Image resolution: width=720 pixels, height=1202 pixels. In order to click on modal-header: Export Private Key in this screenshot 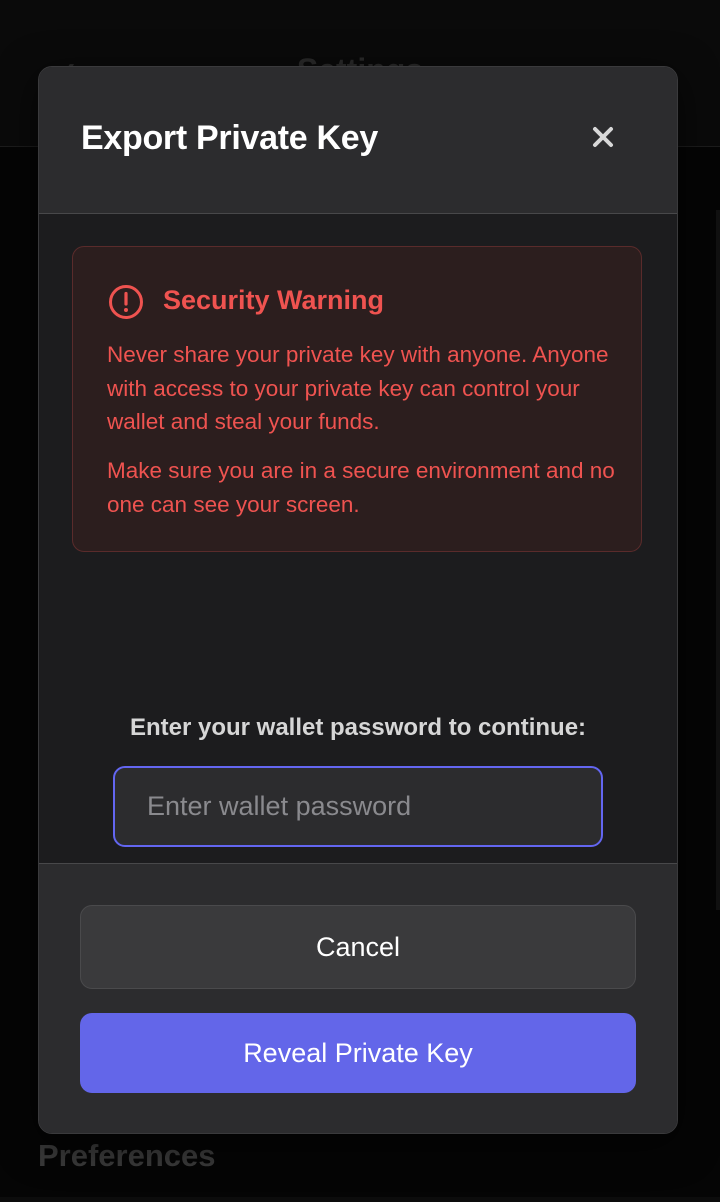, I will do `click(358, 140)`.